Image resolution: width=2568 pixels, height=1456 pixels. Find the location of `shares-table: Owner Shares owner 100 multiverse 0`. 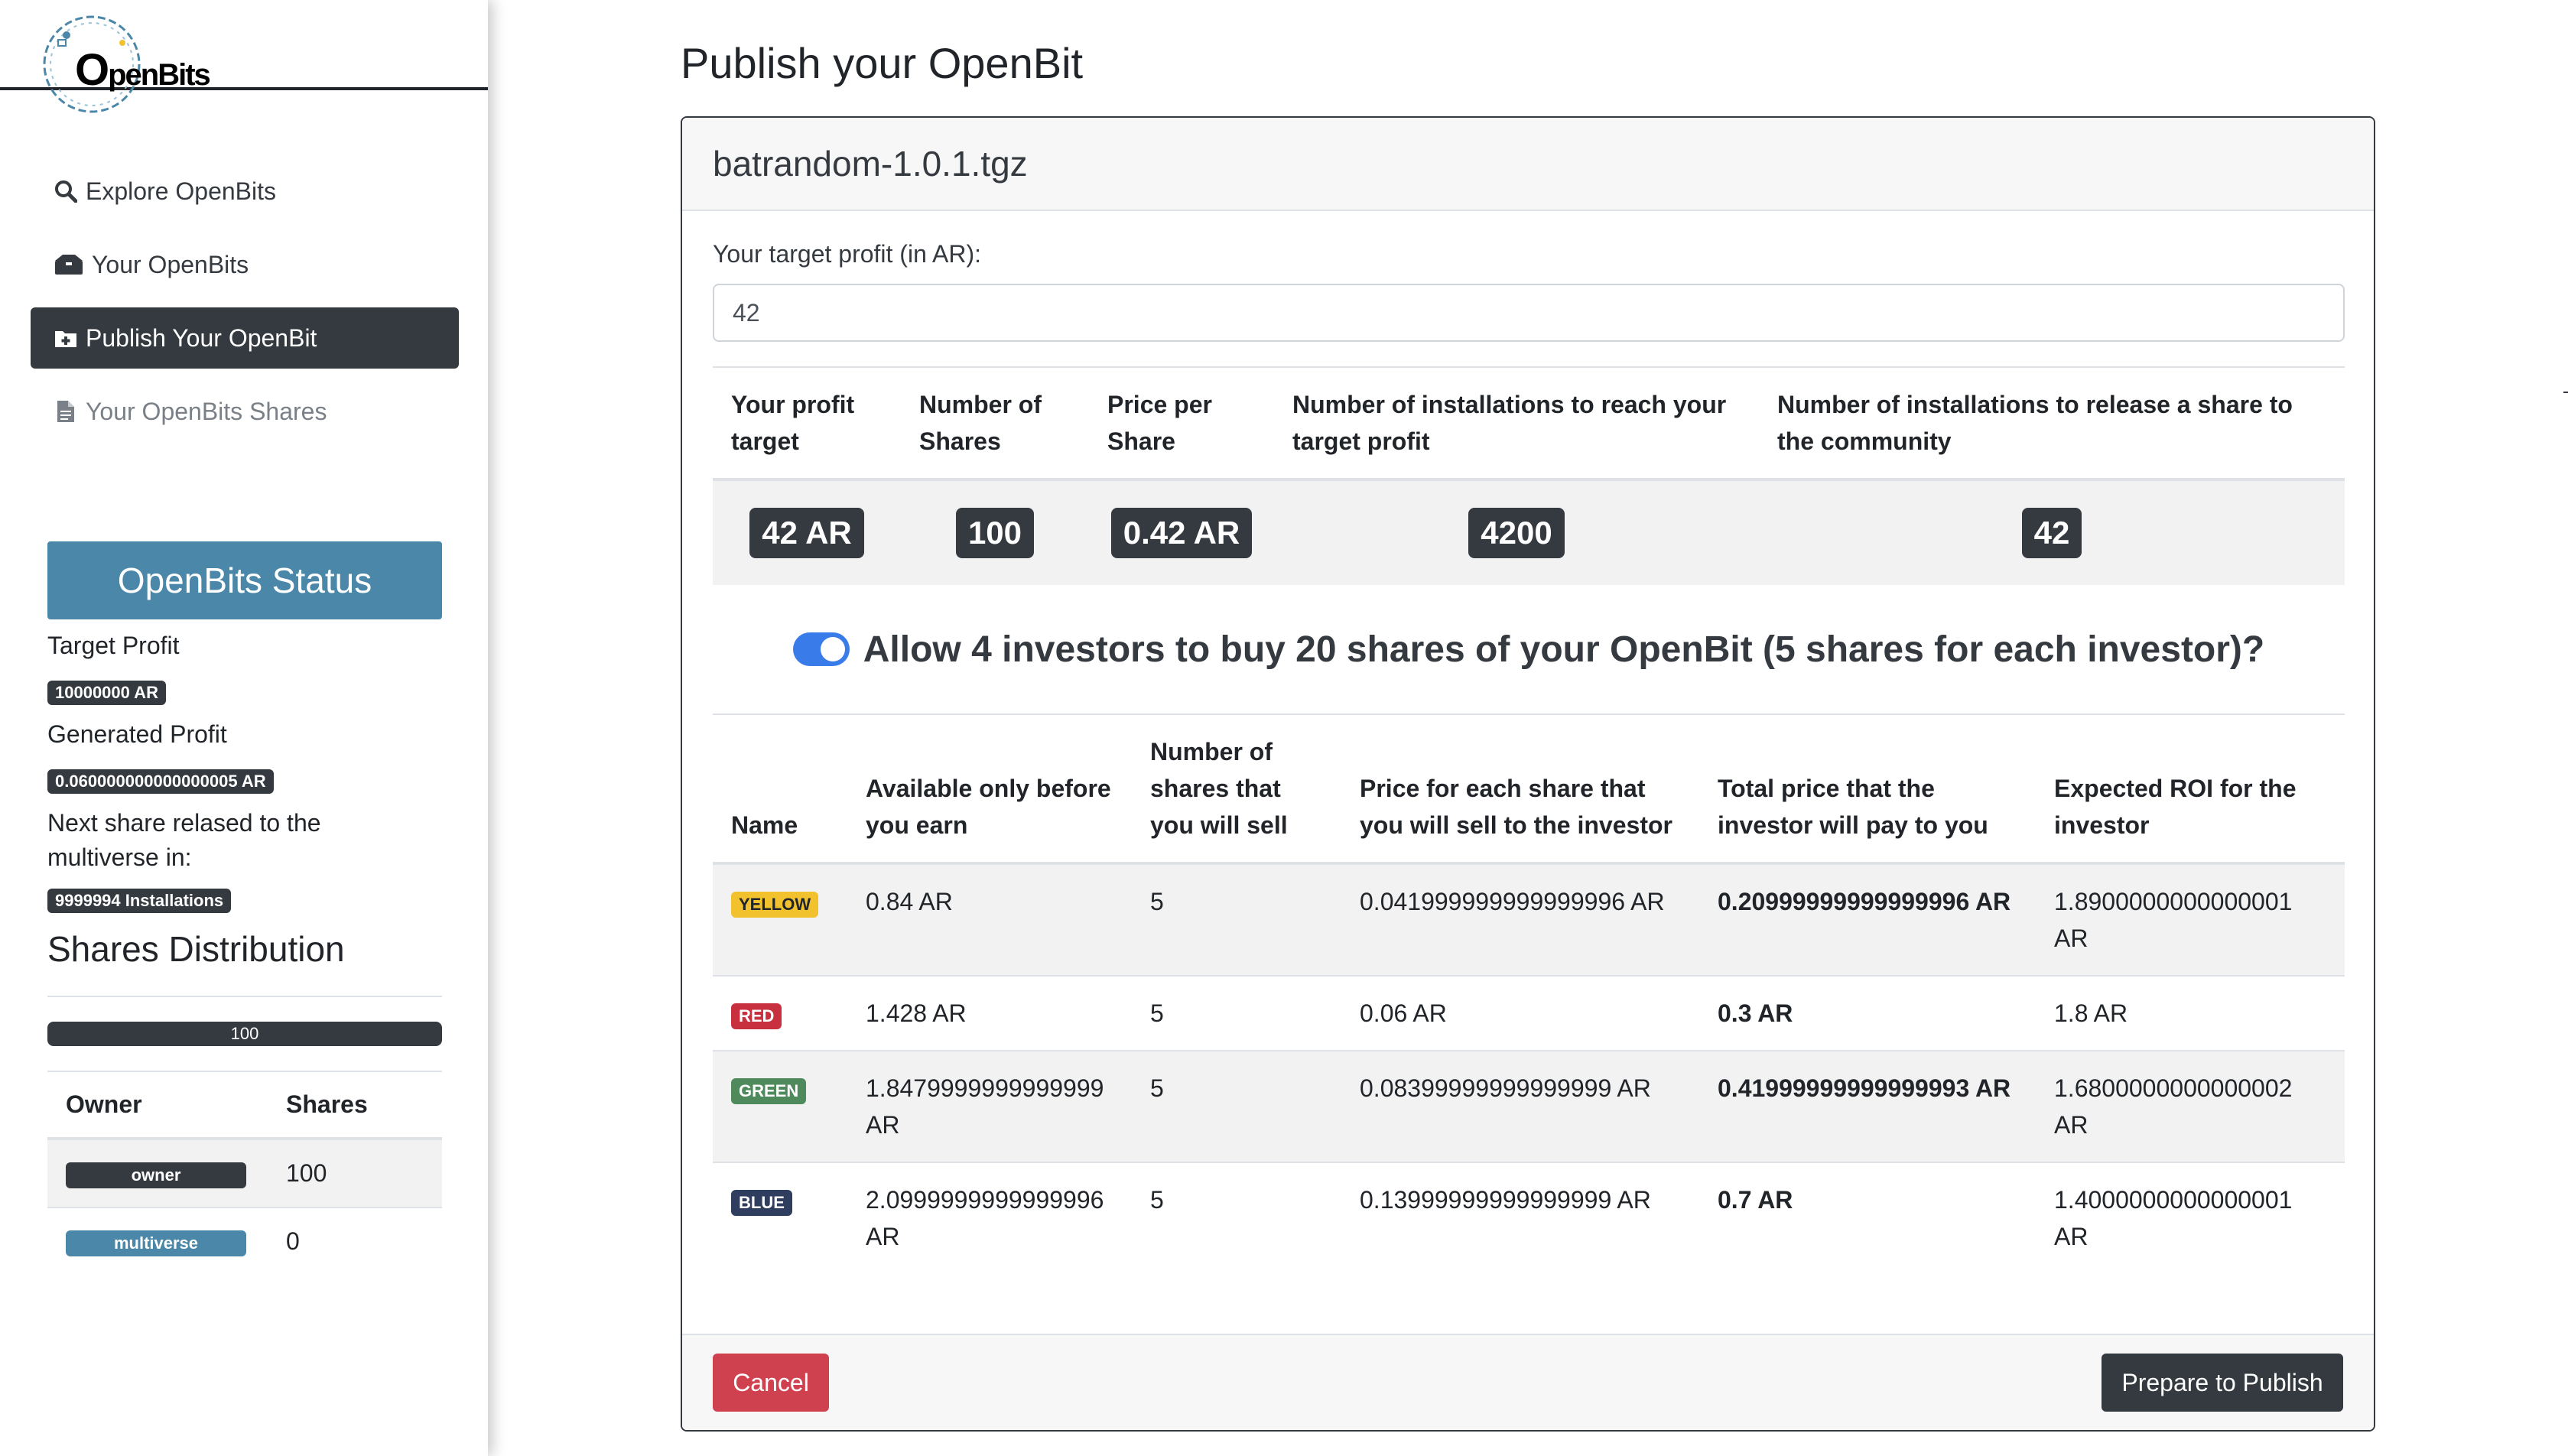

shares-table: Owner Shares owner 100 multiverse 0 is located at coordinates (245, 1173).